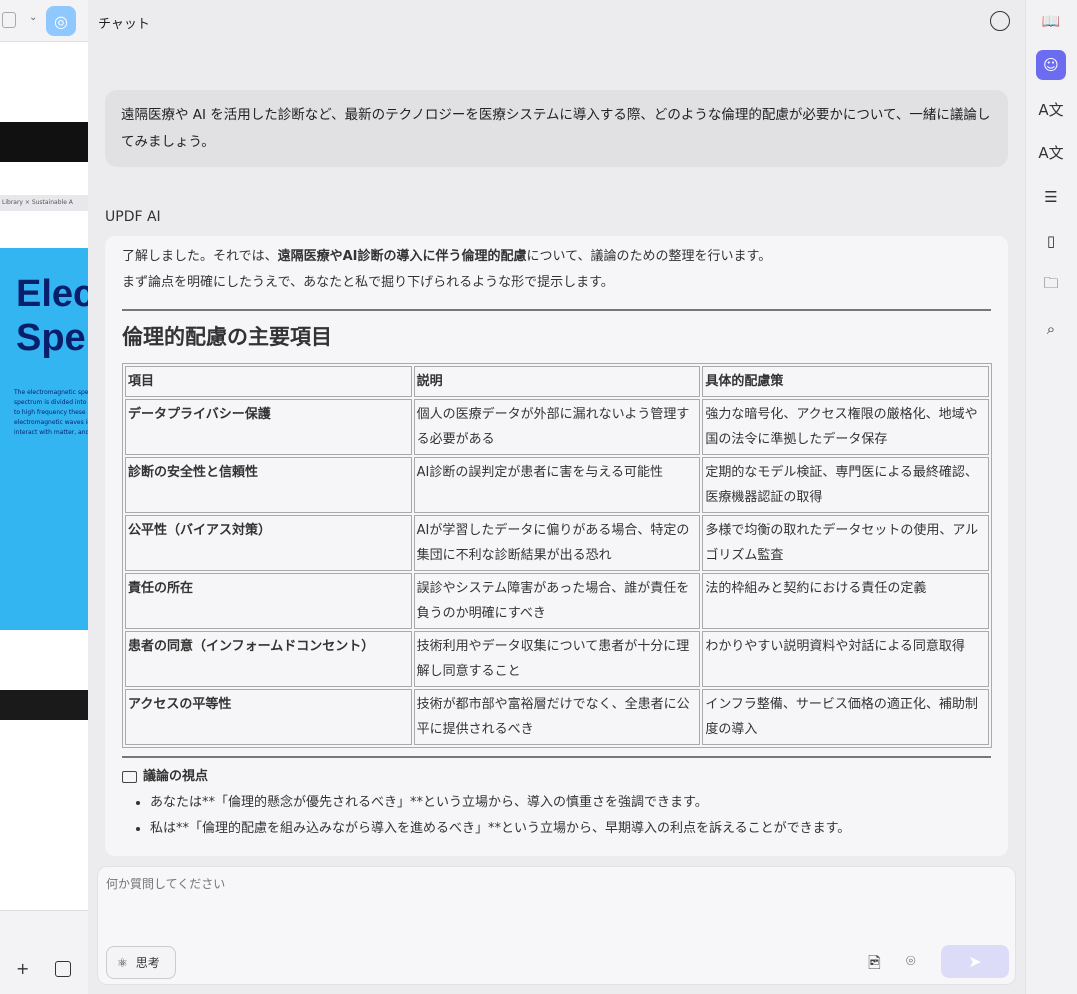  I want to click on table-cell: 技術利用やデータ収集について患者が十分に理解し同意すること, so click(557, 659).